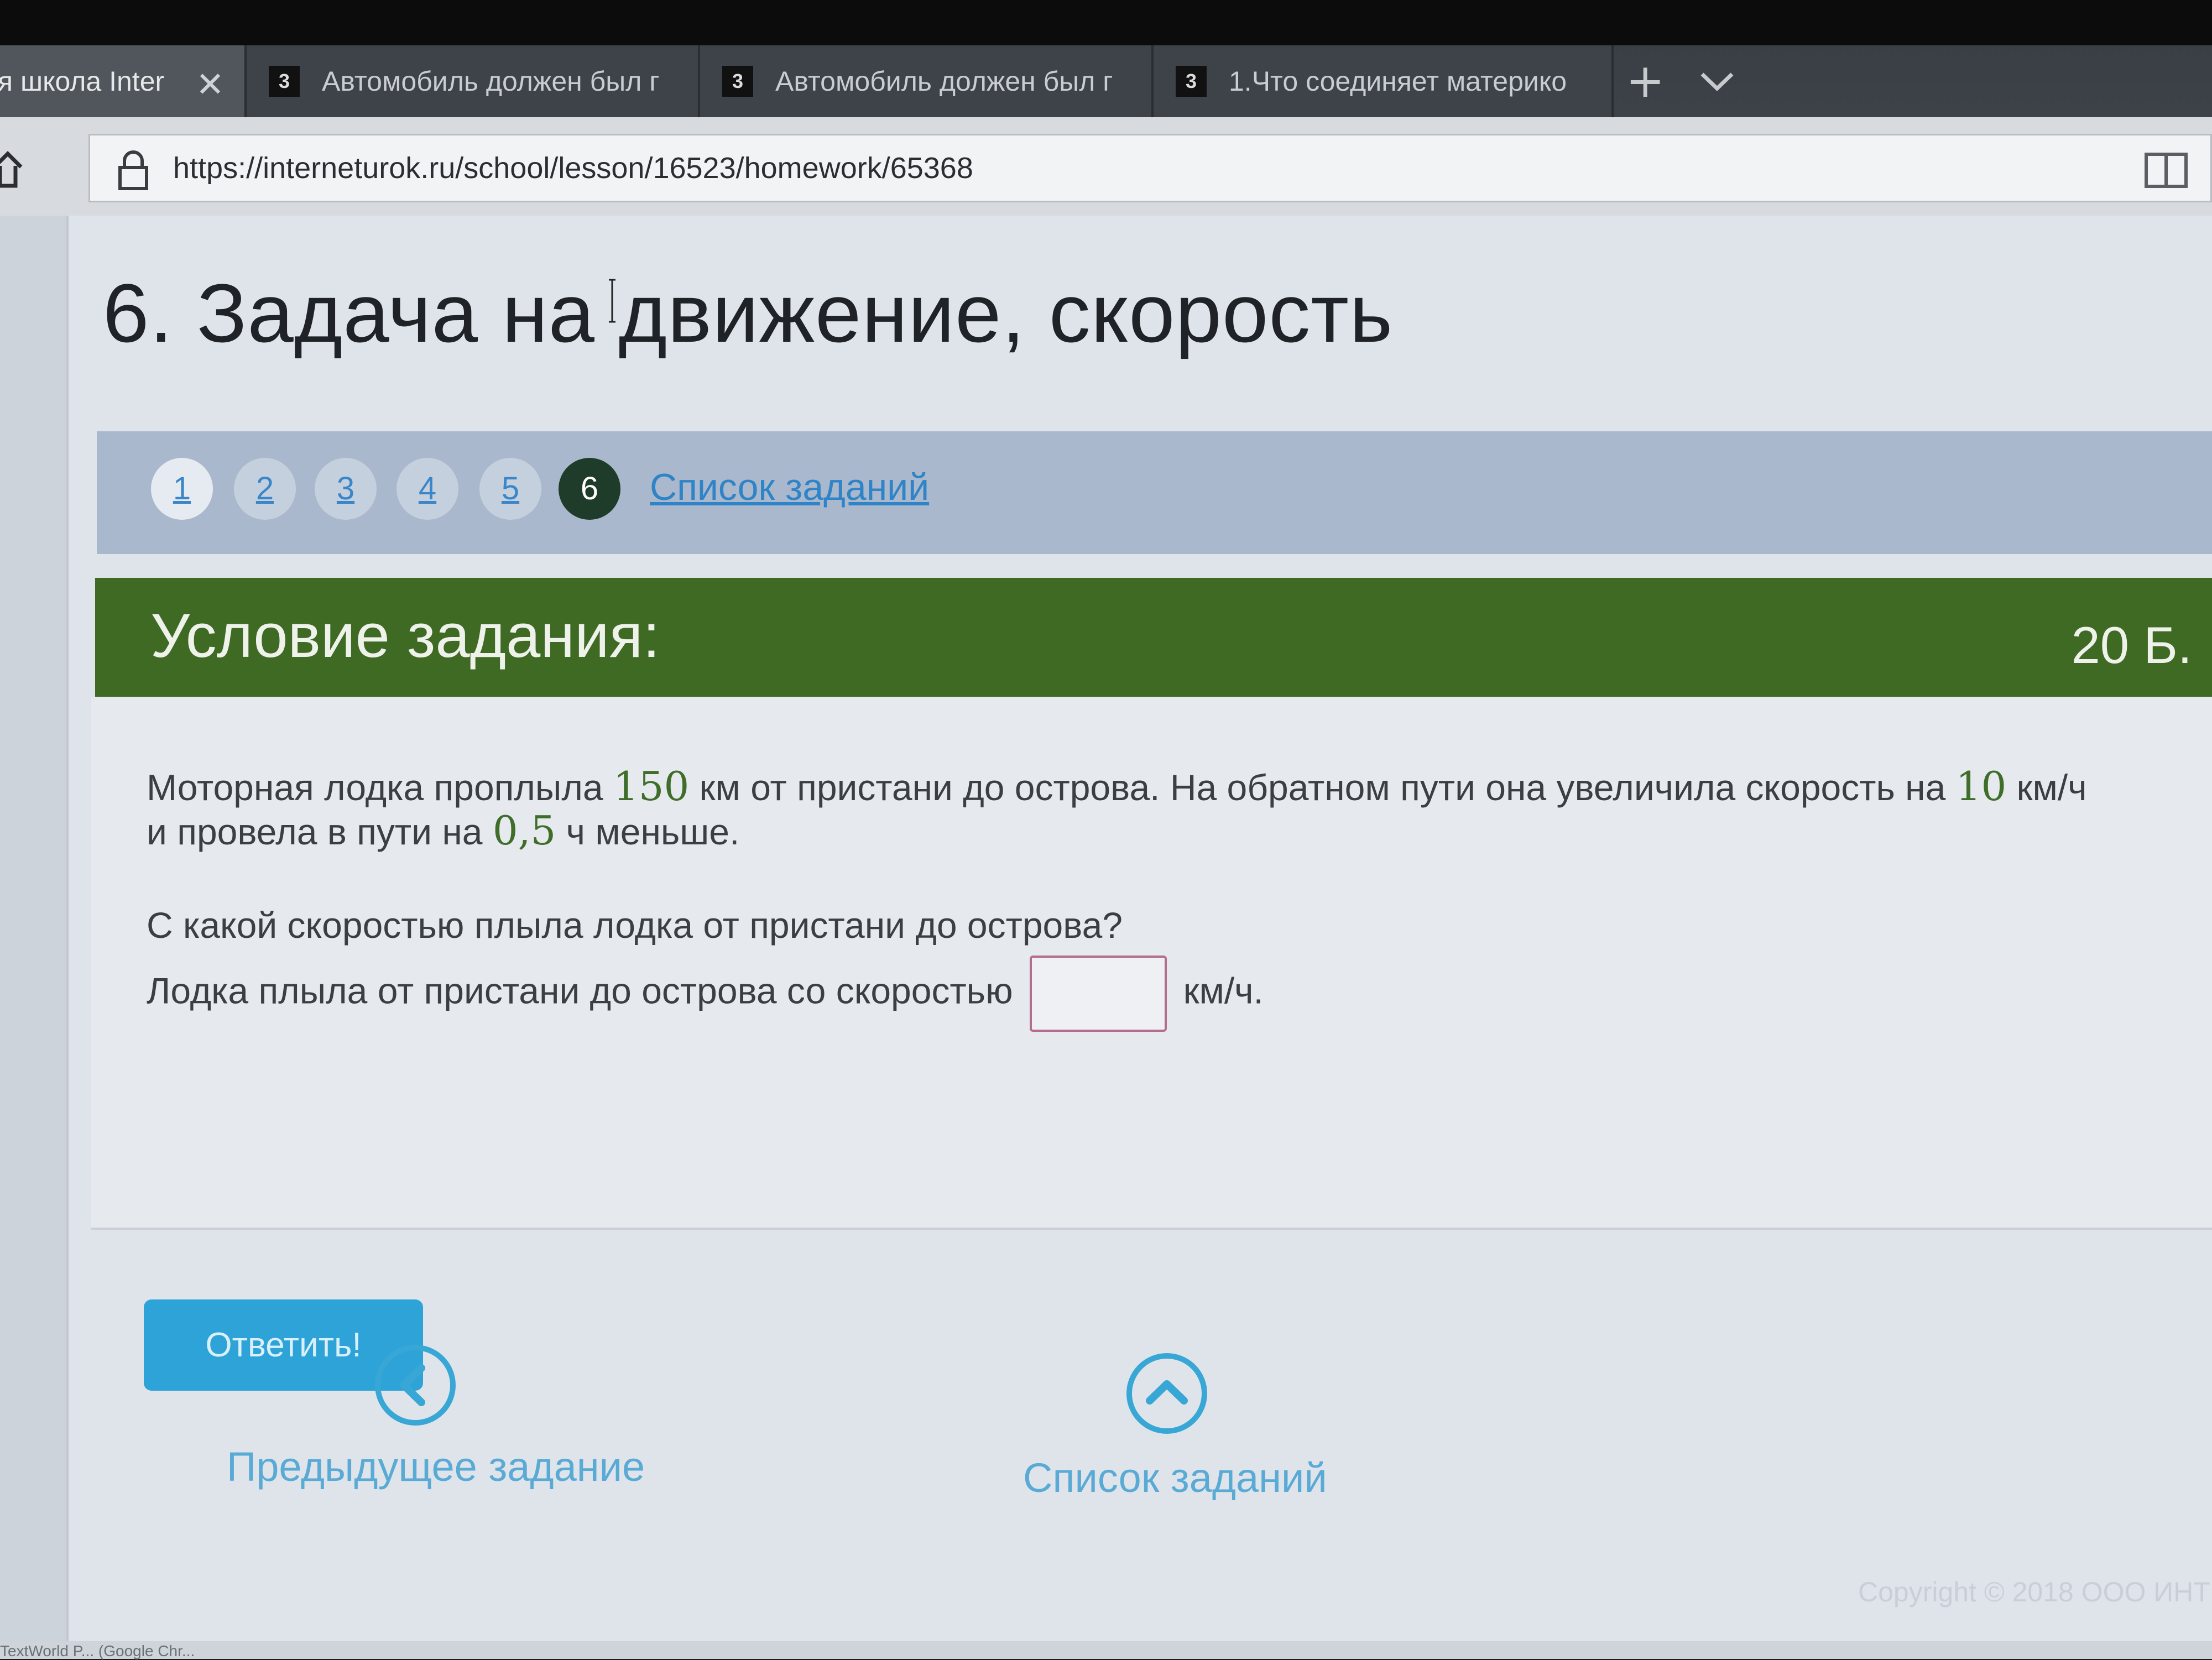  Describe the element at coordinates (2035, 1592) in the screenshot. I see `copyright-text: Copyright © 2018 ООО ИНТЕ` at that location.